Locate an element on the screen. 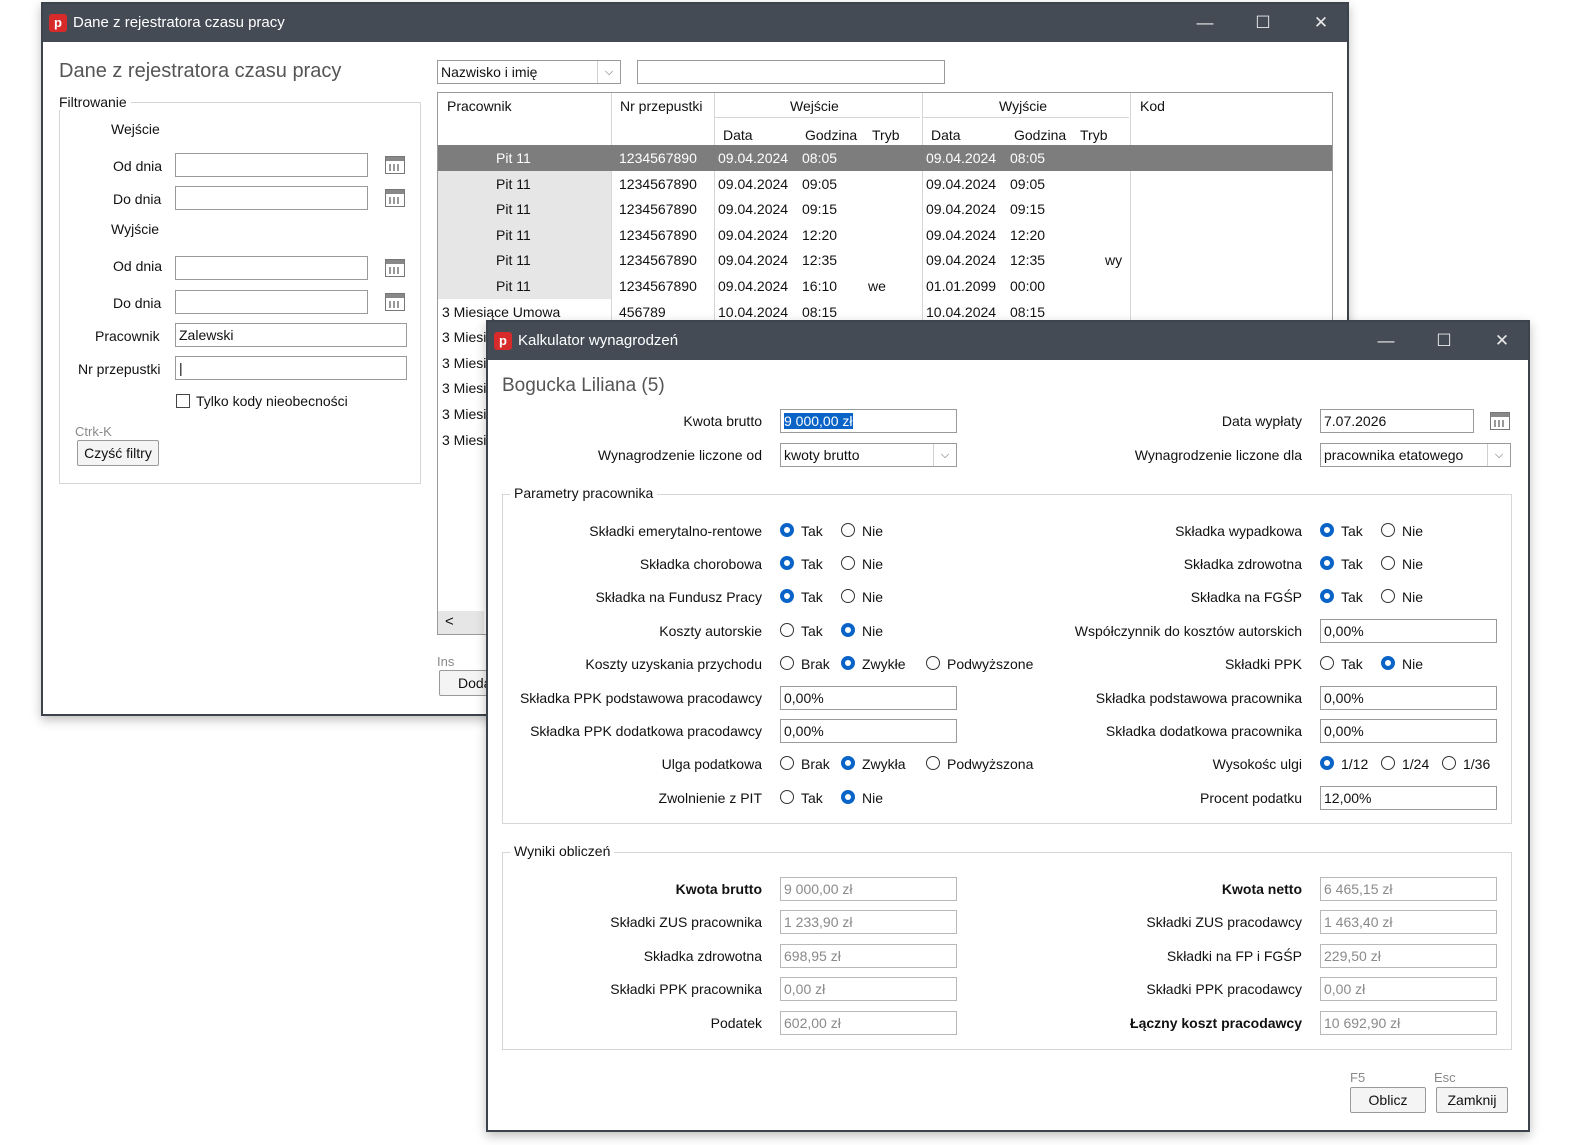 This screenshot has width=1586, height=1145. calculator-titlebar: p Kalkulator wynagrodzeń — ☐ ✕ is located at coordinates (1008, 341).